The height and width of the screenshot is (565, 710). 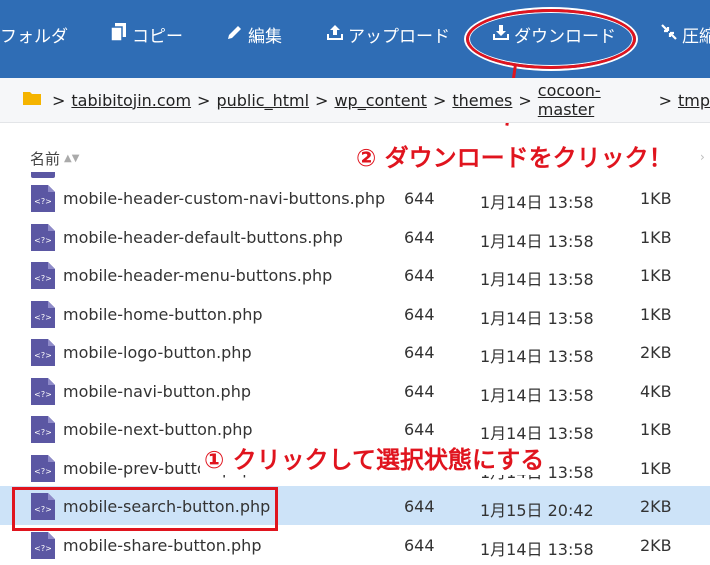 What do you see at coordinates (121, 34) in the screenshot?
I see `copy-icon` at bounding box center [121, 34].